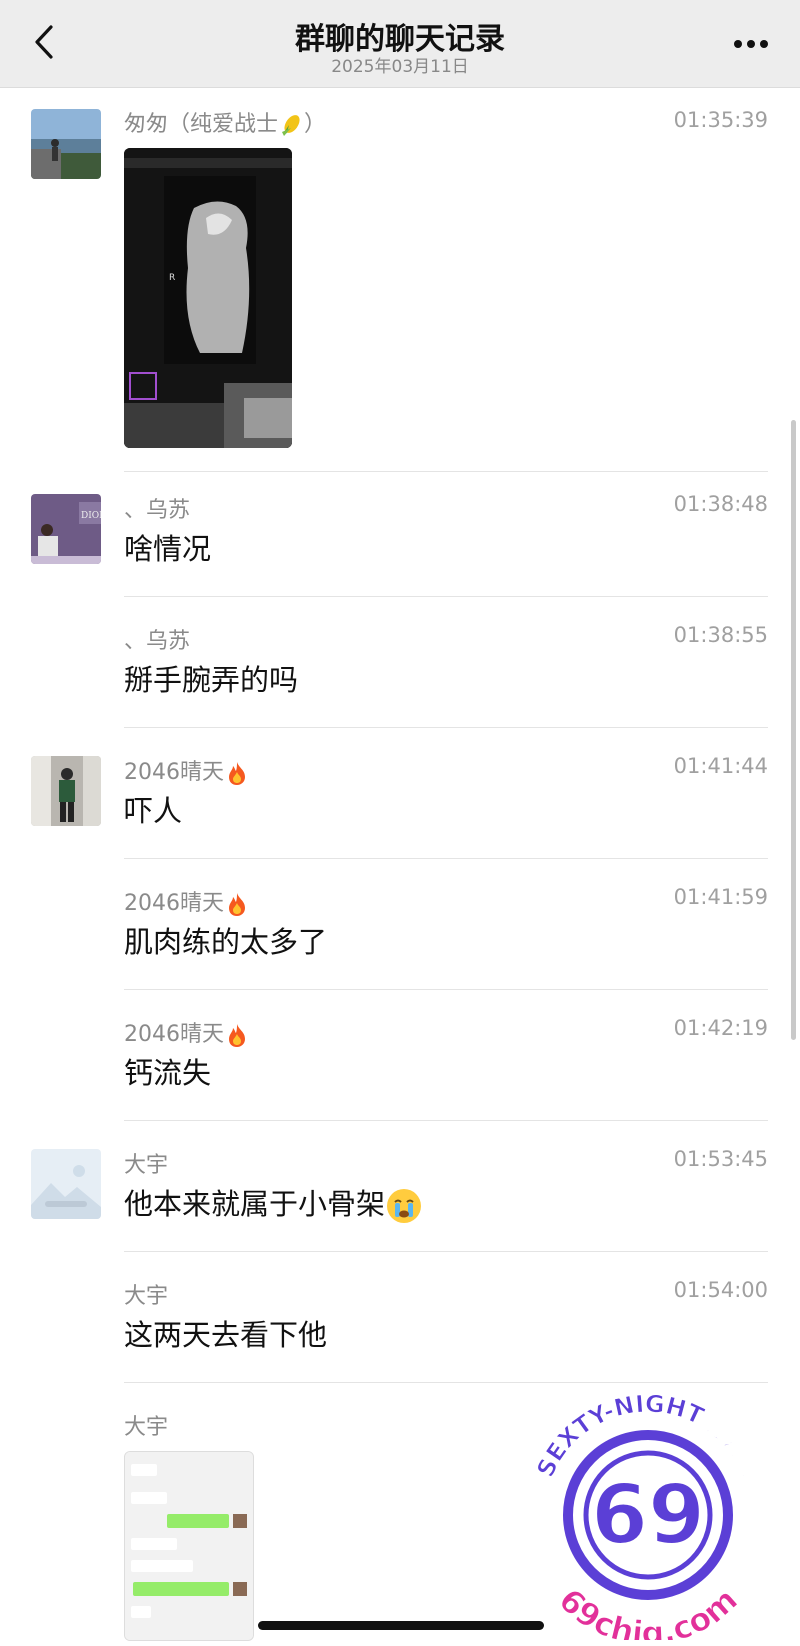 This screenshot has width=800, height=1646. What do you see at coordinates (291, 125) in the screenshot?
I see `corn-emoji-icon` at bounding box center [291, 125].